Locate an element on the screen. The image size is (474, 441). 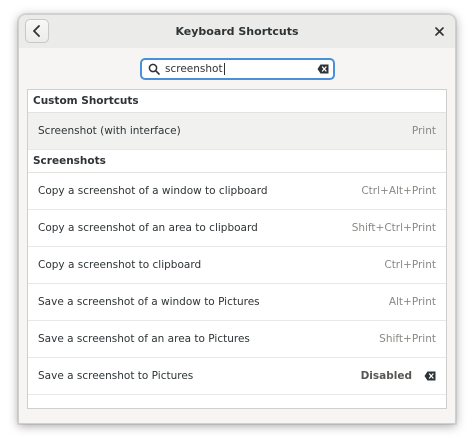
shortcut-row-screenshot-with-interface: Screenshot (with interface) Print is located at coordinates (237, 131).